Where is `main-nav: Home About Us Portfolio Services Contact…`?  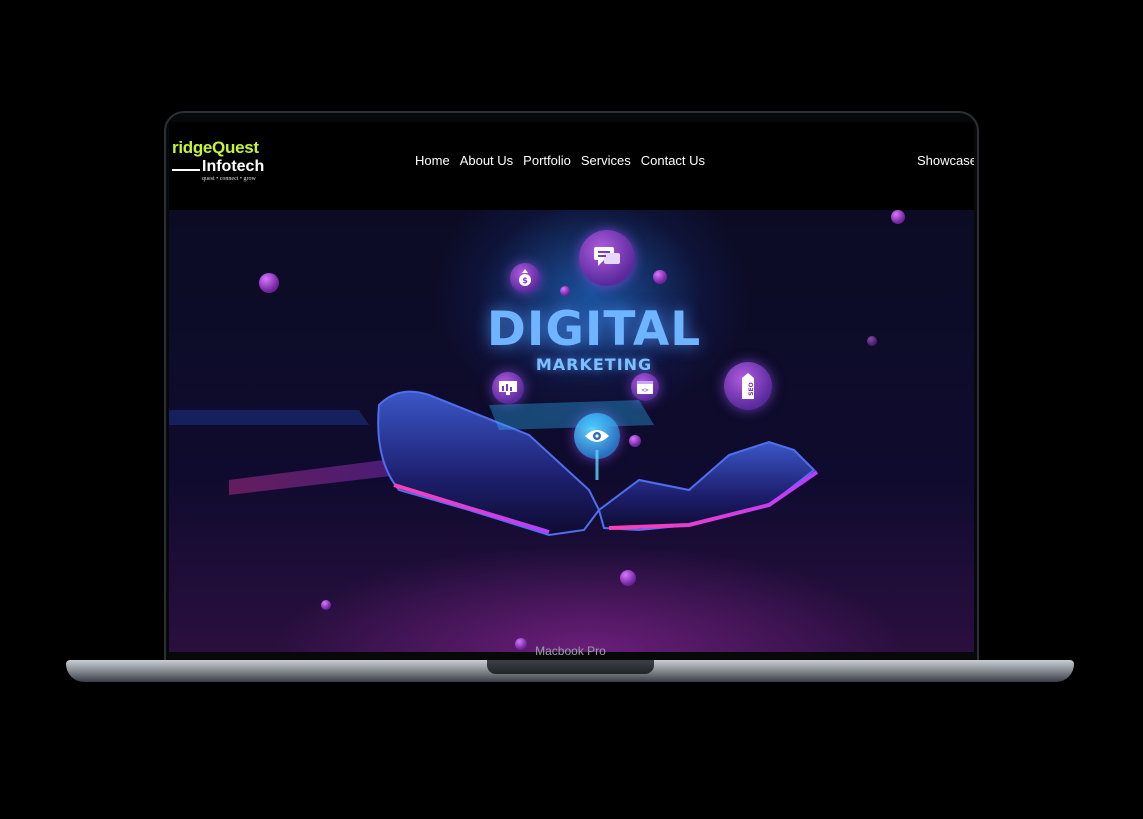 main-nav: Home About Us Portfolio Services Contact… is located at coordinates (560, 160).